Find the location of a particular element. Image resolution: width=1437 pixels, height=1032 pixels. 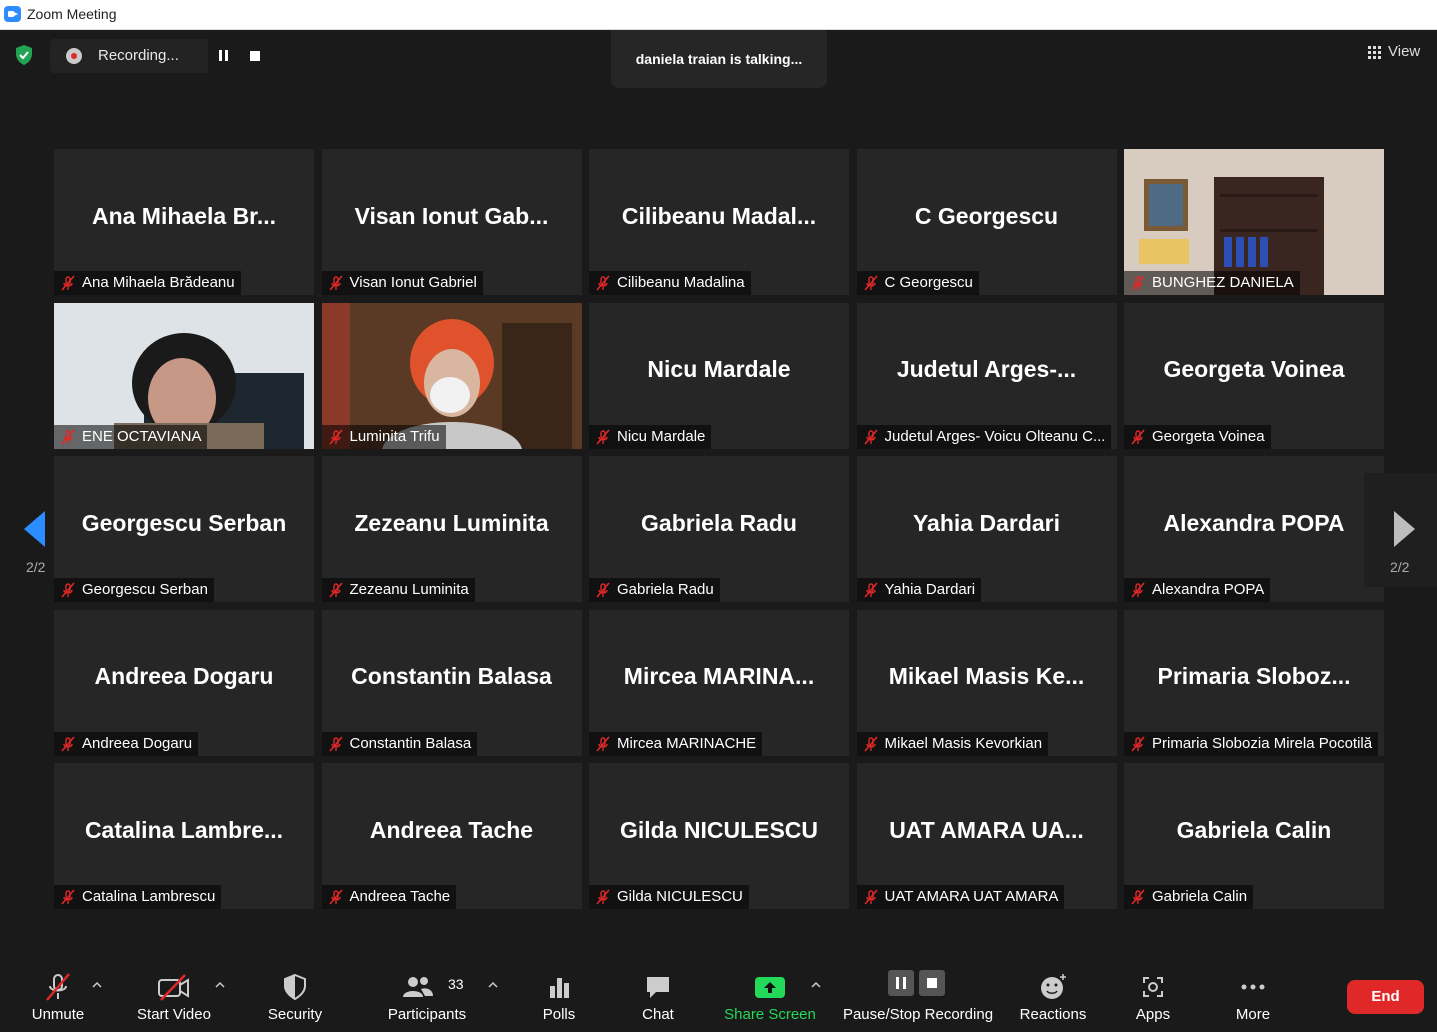

participant-tile: Gabriela Calin Gabriela Calin is located at coordinates (1254, 836).